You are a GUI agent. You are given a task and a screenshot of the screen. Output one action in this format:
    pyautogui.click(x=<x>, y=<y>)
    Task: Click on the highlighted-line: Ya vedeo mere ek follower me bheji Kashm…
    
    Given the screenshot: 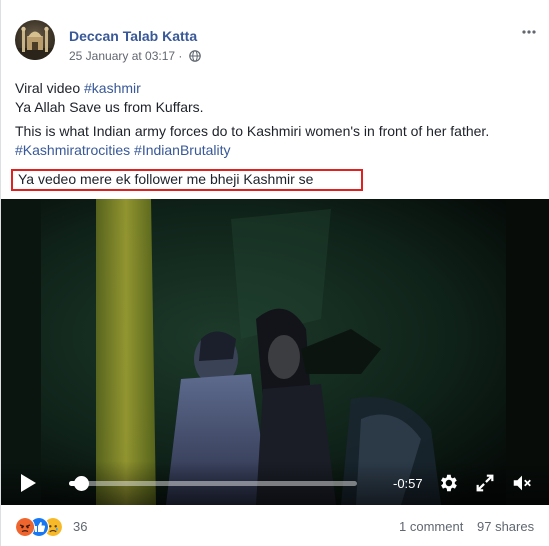 What is the action you would take?
    pyautogui.click(x=166, y=179)
    